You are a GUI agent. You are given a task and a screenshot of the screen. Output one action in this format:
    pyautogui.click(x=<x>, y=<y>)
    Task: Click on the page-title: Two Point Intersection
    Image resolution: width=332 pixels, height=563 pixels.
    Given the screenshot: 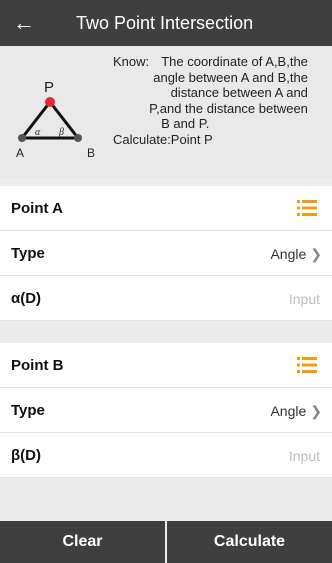 What is the action you would take?
    pyautogui.click(x=165, y=23)
    